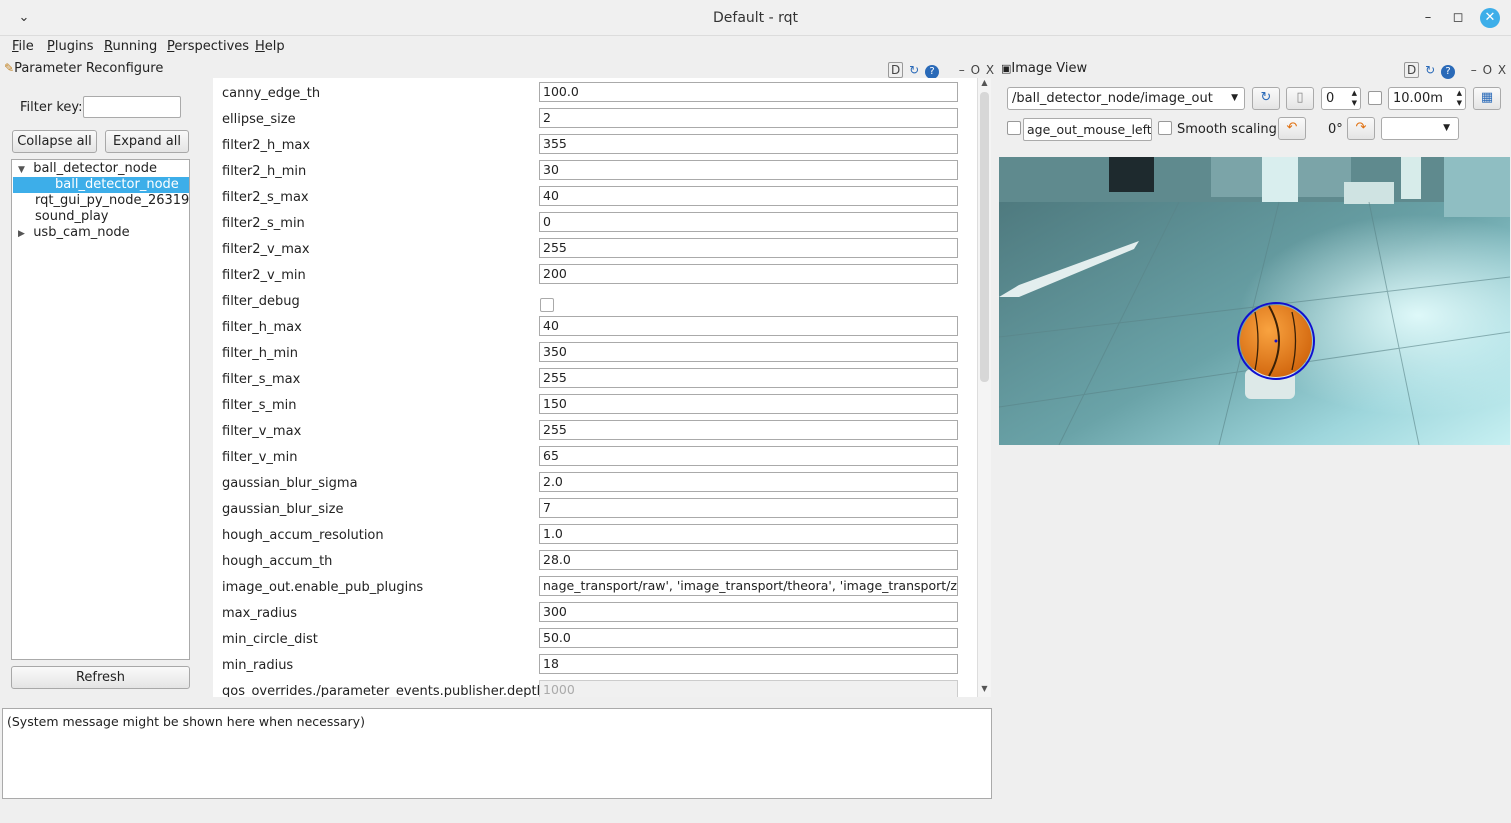 The height and width of the screenshot is (823, 1511). What do you see at coordinates (21, 170) in the screenshot?
I see `expand-arrow-icon: ▼` at bounding box center [21, 170].